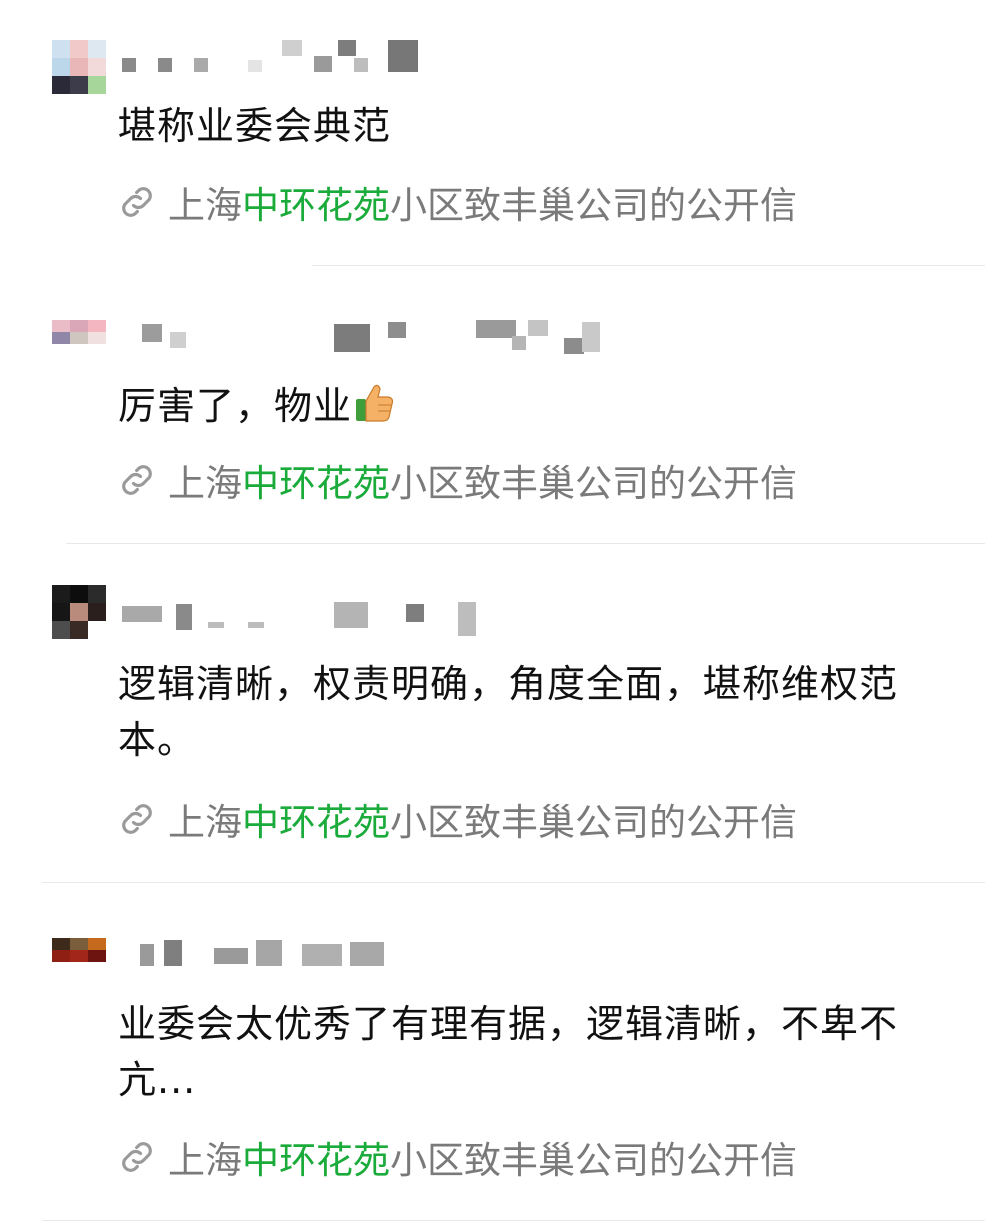 The image size is (985, 1232). Describe the element at coordinates (235, 406) in the screenshot. I see `comment-text-content: 厉害了，物业` at that location.